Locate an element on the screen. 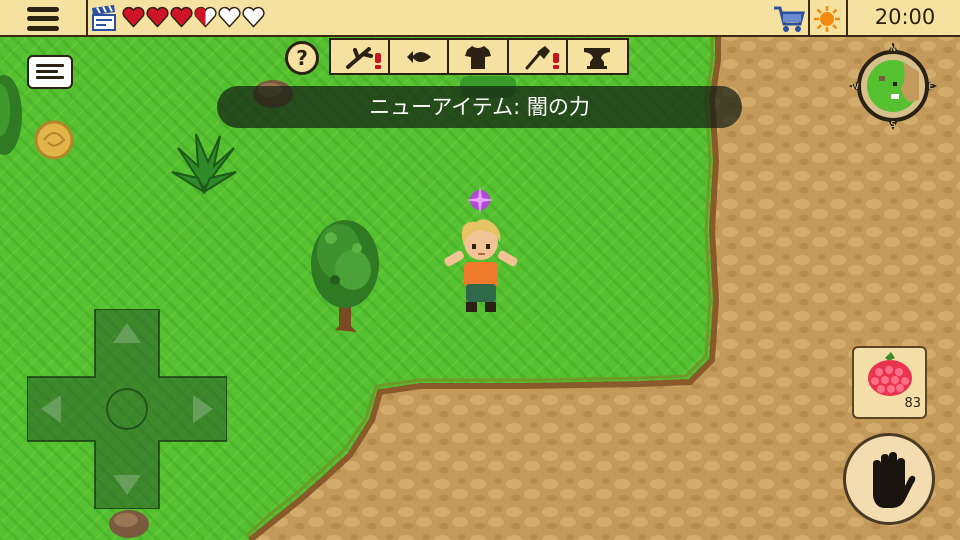 The image size is (960, 540). top-bar: 20:00 is located at coordinates (480, 18).